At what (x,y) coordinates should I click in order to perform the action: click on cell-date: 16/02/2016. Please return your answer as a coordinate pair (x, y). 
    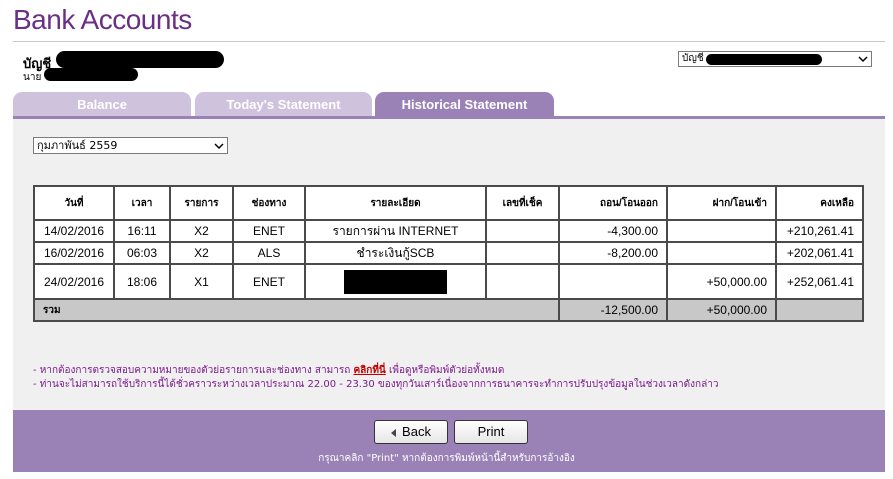
    Looking at the image, I should click on (74, 253).